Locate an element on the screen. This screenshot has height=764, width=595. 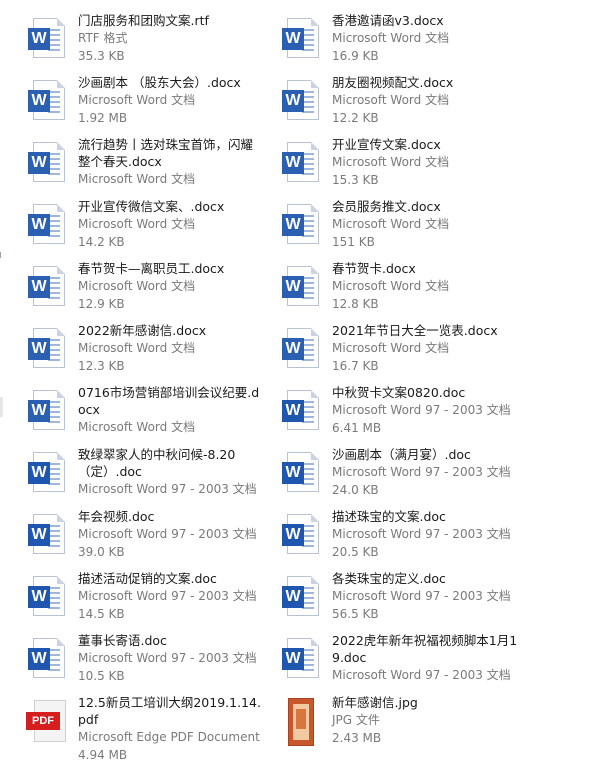
file-name: 描述活动促销的文案.doc is located at coordinates (147, 578).